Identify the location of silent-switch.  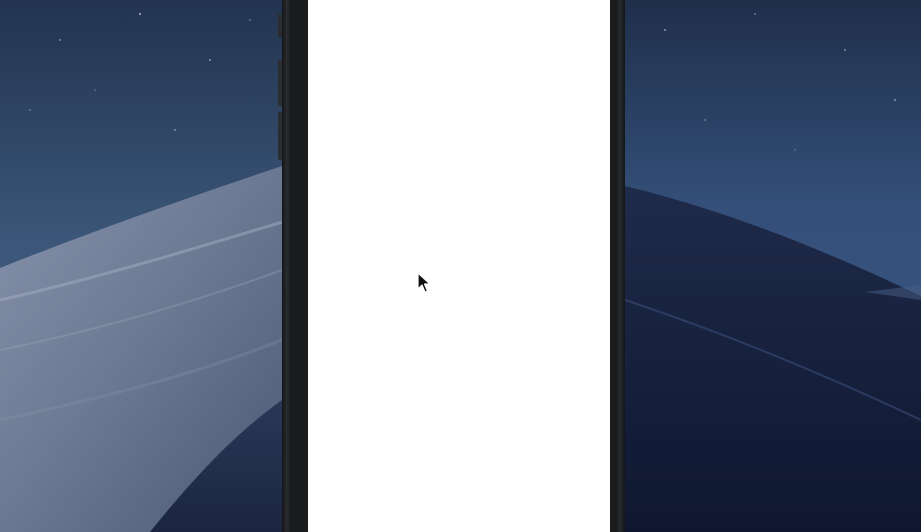
(280, 26).